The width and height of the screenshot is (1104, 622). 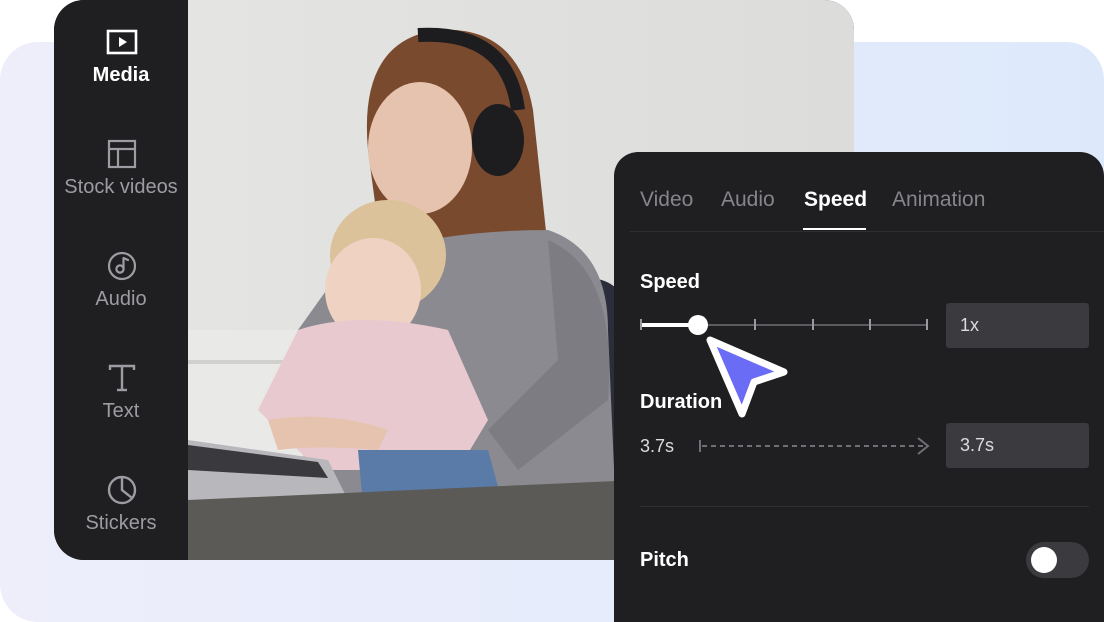 What do you see at coordinates (938, 200) in the screenshot?
I see `tab-animation: Animation` at bounding box center [938, 200].